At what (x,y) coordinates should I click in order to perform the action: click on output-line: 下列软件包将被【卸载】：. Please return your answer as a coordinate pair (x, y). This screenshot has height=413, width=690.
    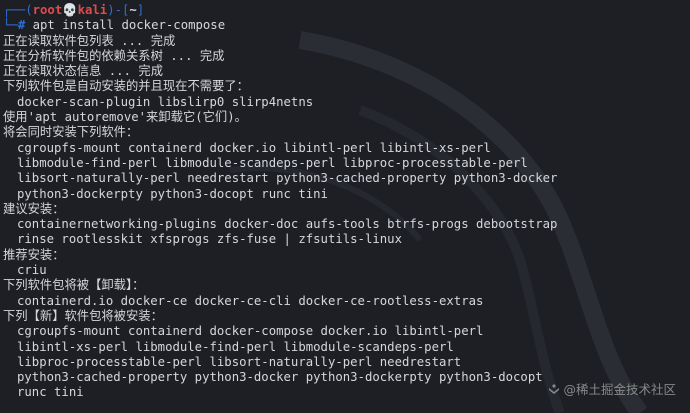
    Looking at the image, I should click on (74, 285).